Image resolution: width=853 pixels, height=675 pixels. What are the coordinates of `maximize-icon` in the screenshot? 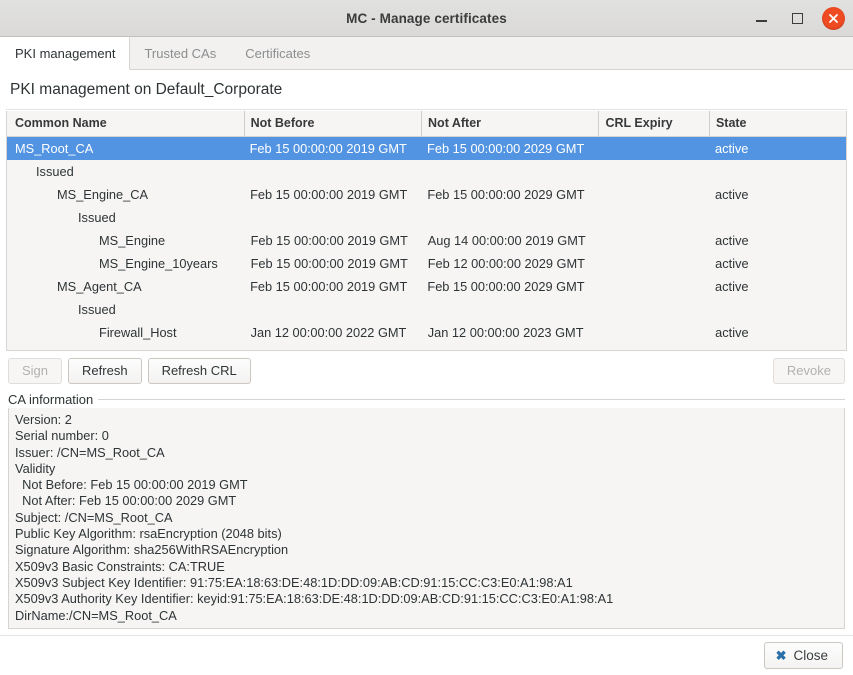 It's located at (797, 18).